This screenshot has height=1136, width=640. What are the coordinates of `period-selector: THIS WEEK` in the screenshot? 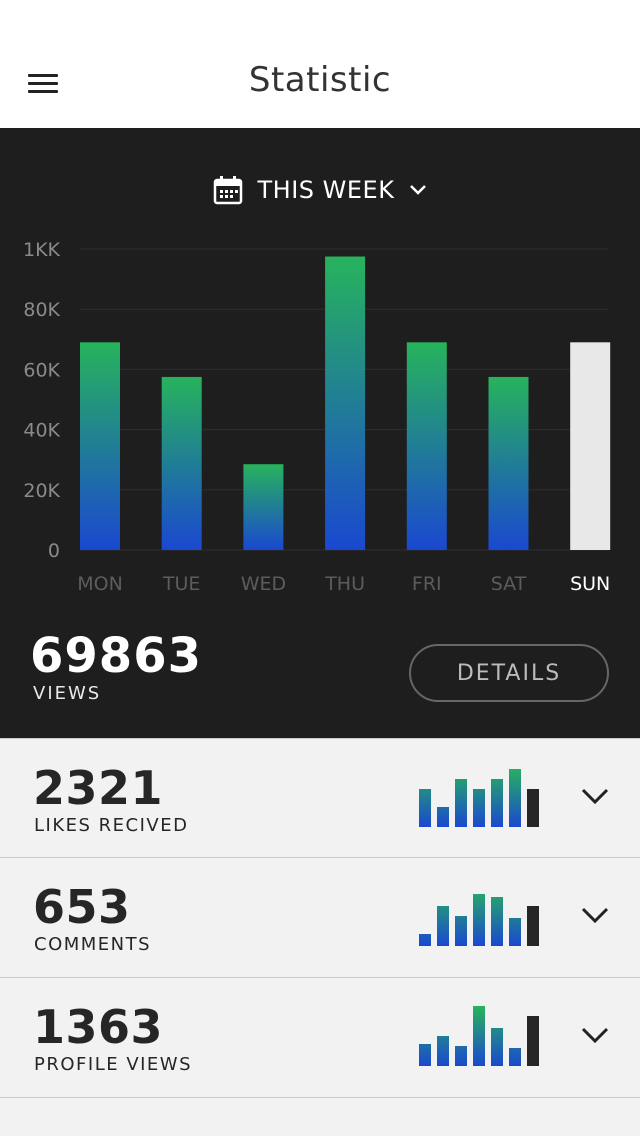 It's located at (320, 190).